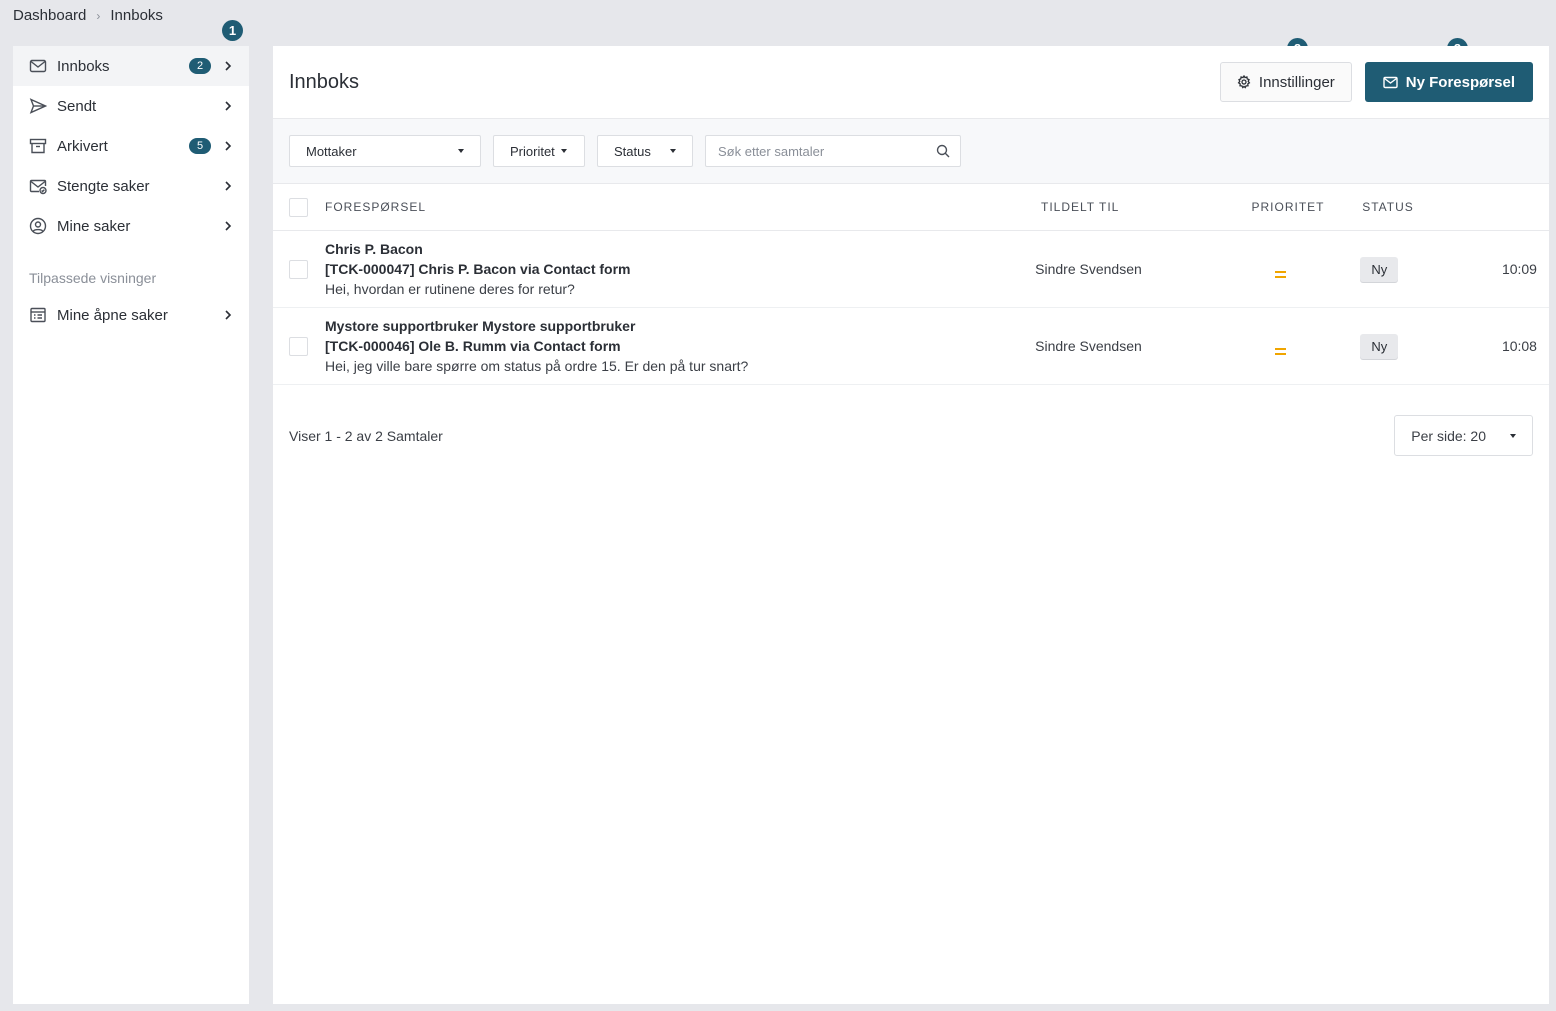 Image resolution: width=1556 pixels, height=1011 pixels. I want to click on sidebar-item-label: Mine åpne saker, so click(112, 315).